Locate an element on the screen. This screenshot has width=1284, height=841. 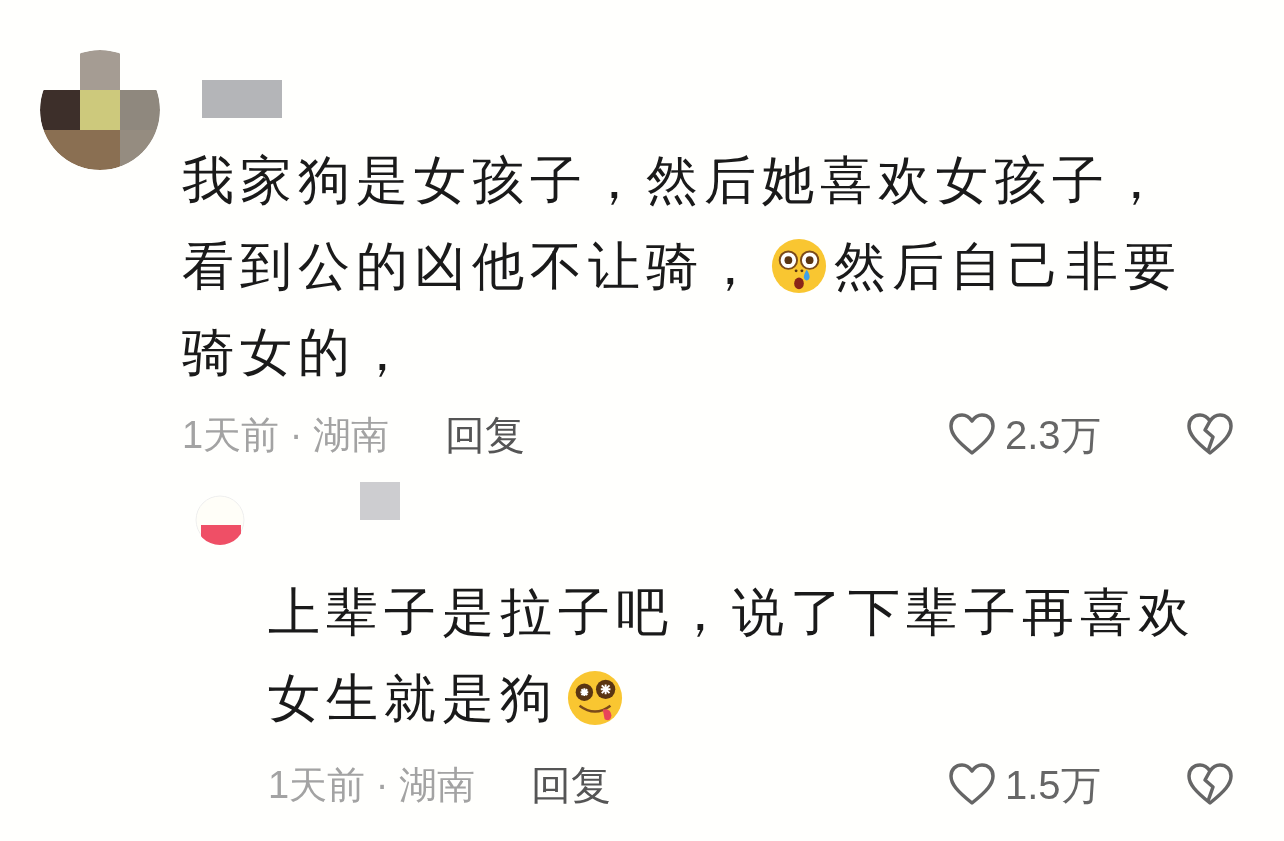
like-count: 1.5万 is located at coordinates (1053, 785).